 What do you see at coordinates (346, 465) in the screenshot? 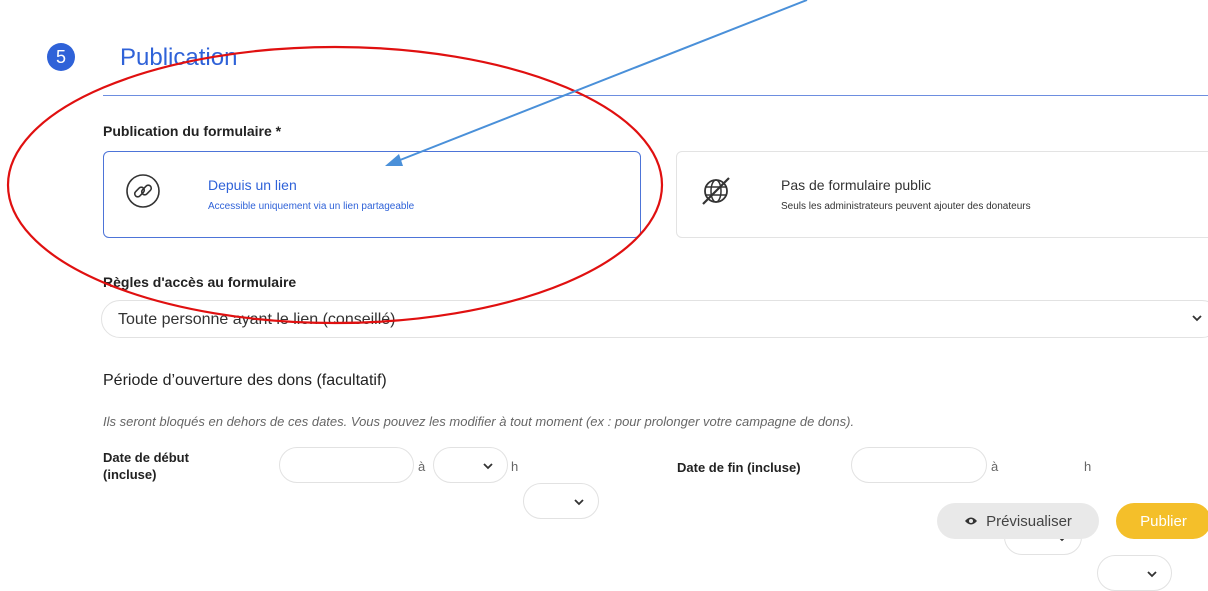
I see `start-date-input` at bounding box center [346, 465].